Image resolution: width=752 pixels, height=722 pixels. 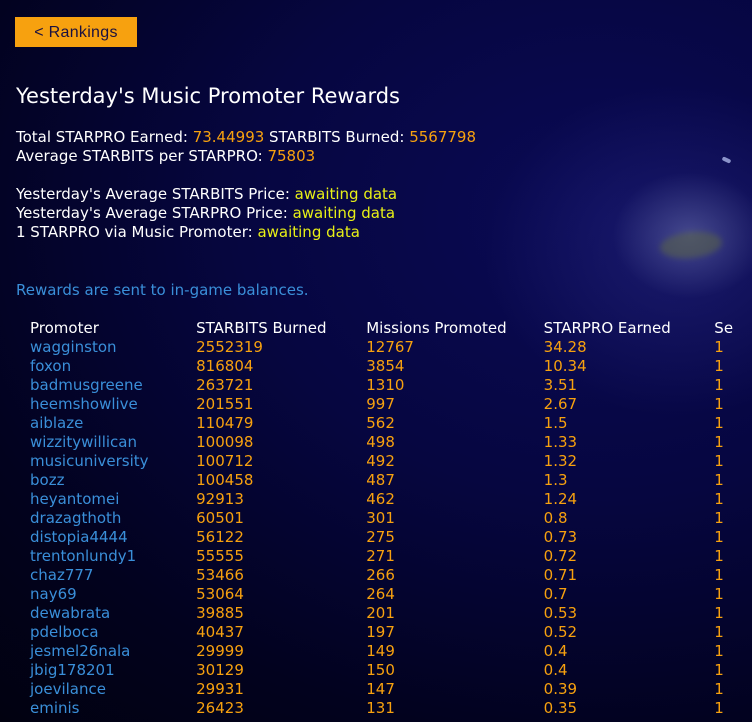 I want to click on promoter-link: chaz777, so click(x=111, y=575).